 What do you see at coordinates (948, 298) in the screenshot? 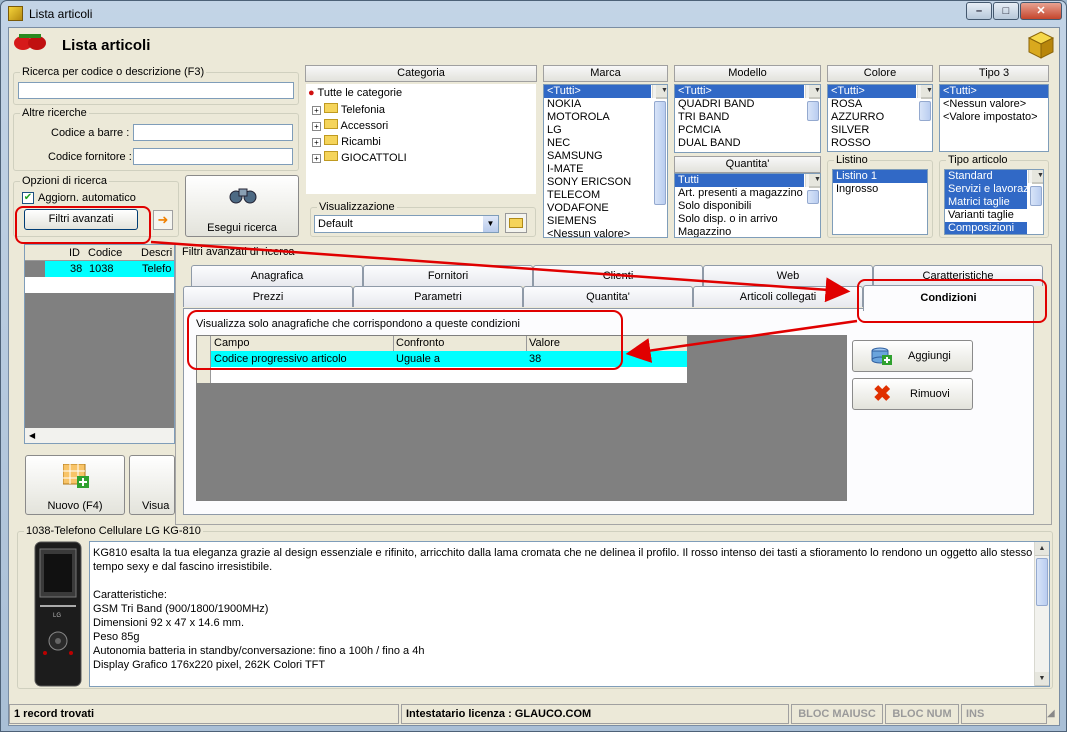
I see `tab-condizioni: Condizioni` at bounding box center [948, 298].